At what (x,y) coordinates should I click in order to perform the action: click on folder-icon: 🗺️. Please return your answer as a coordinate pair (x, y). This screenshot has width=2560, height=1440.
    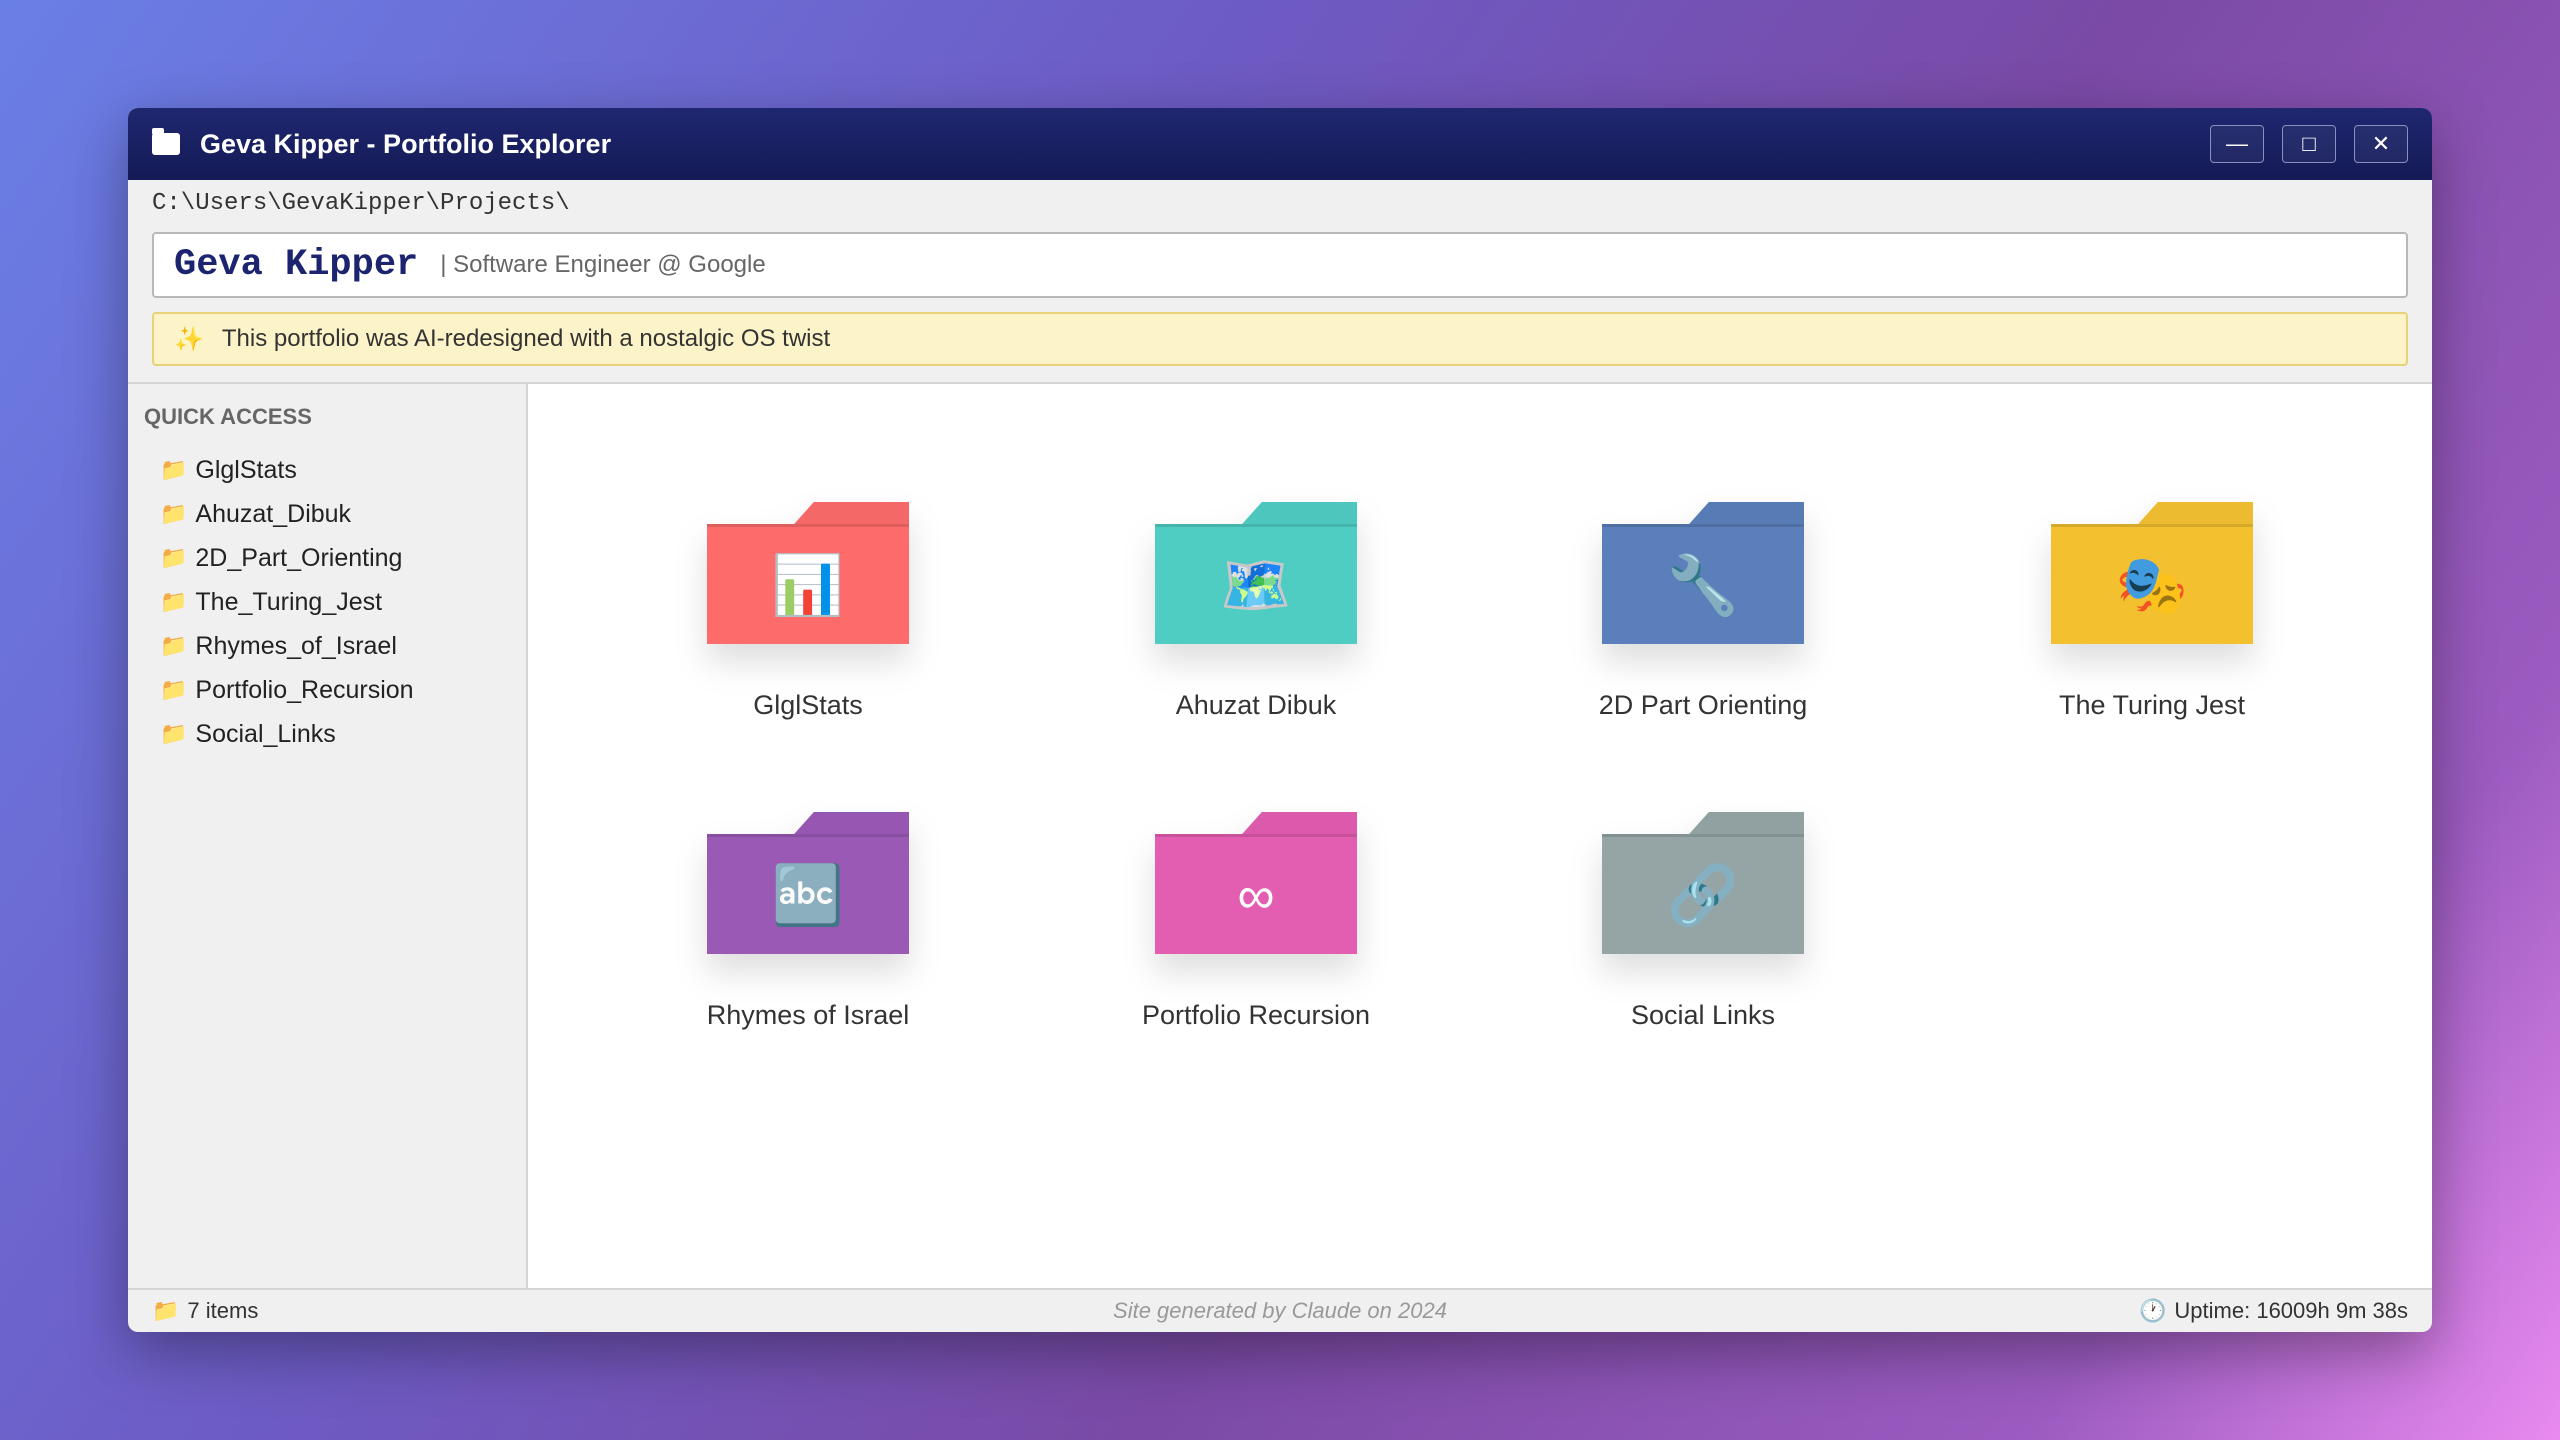
    Looking at the image, I should click on (1256, 573).